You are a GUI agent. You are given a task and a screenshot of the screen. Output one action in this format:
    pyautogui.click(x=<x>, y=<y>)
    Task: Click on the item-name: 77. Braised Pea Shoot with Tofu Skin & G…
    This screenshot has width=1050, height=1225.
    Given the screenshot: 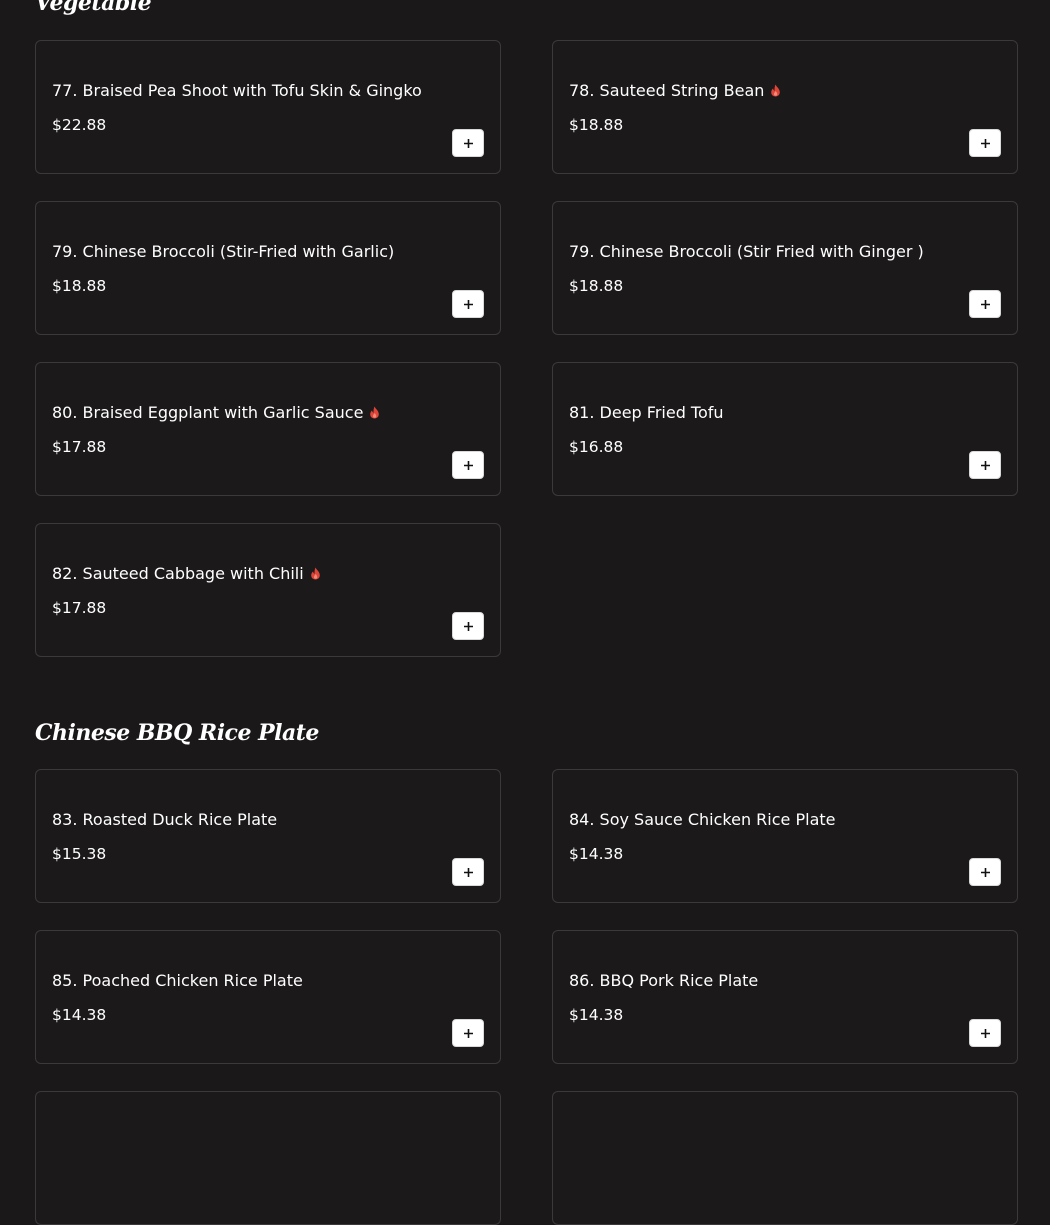 What is the action you would take?
    pyautogui.click(x=237, y=90)
    